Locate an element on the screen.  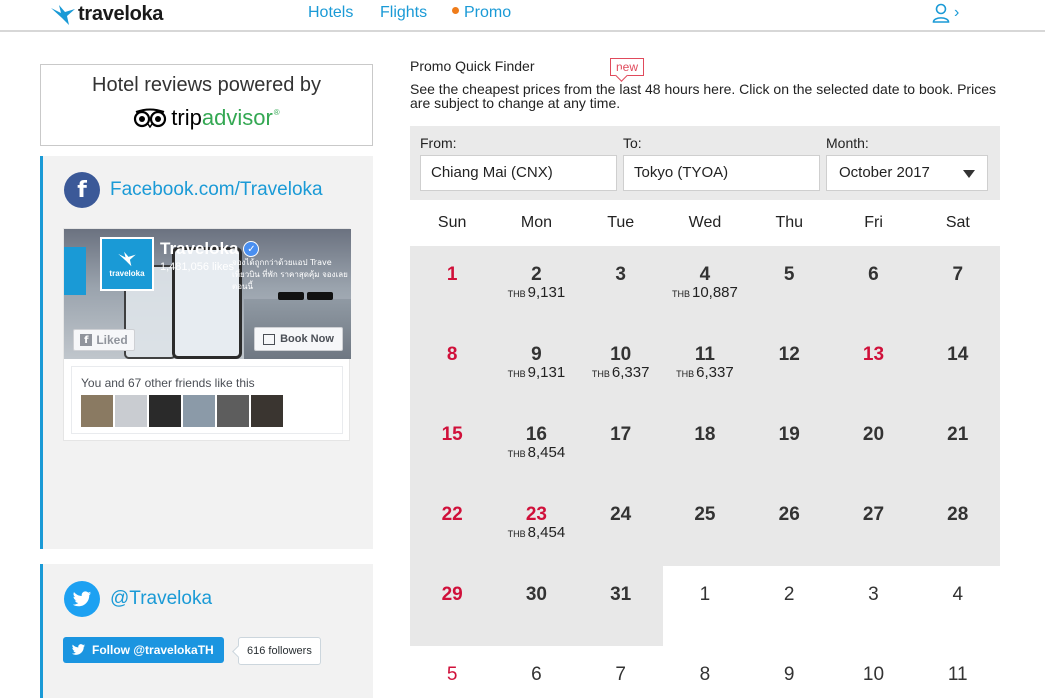
day-number: 7 is located at coordinates (620, 674).